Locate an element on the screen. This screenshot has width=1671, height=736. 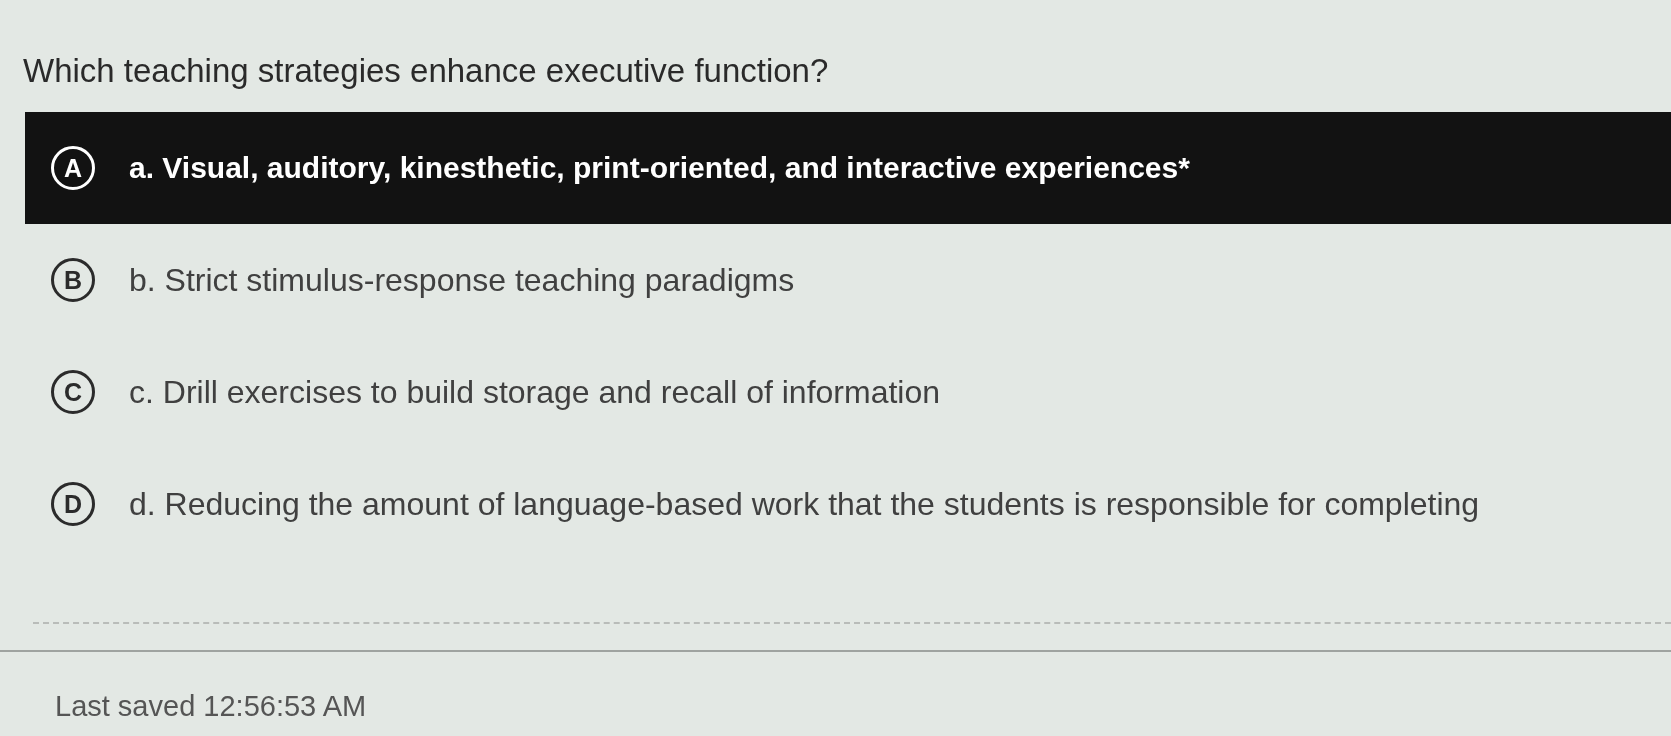
option-radio: B is located at coordinates (73, 280).